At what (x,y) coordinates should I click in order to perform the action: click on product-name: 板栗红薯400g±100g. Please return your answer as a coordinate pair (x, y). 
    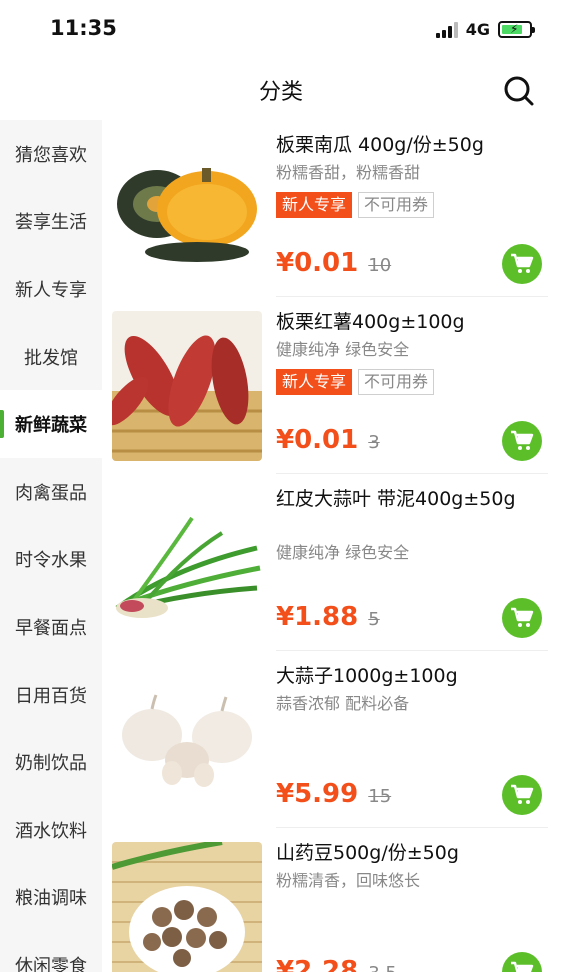
    Looking at the image, I should click on (411, 322).